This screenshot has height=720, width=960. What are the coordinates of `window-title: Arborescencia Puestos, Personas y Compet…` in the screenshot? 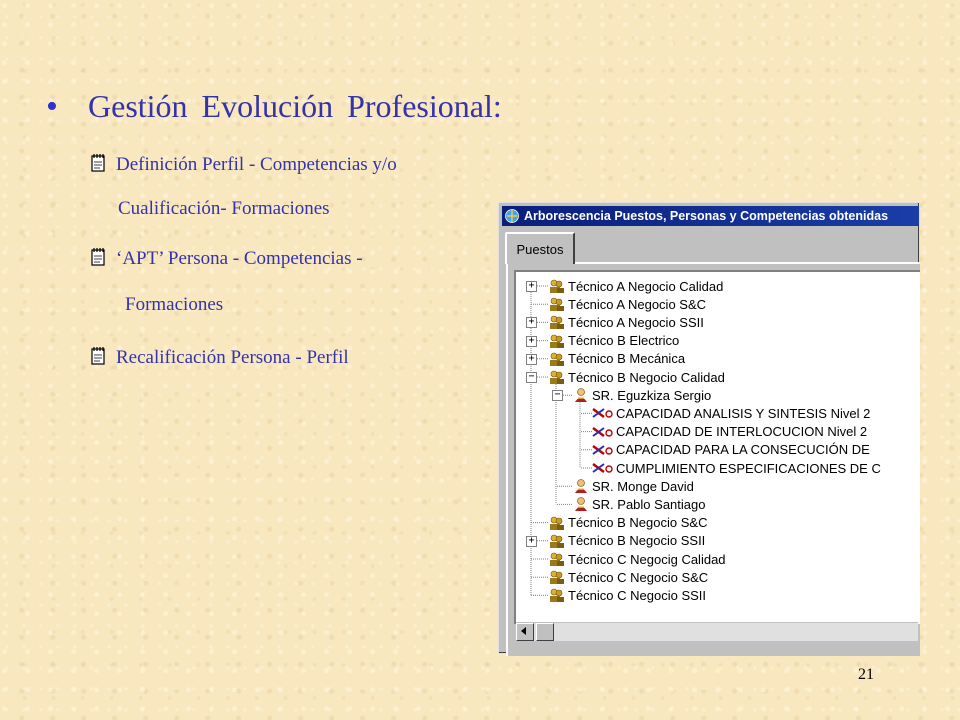 It's located at (706, 216).